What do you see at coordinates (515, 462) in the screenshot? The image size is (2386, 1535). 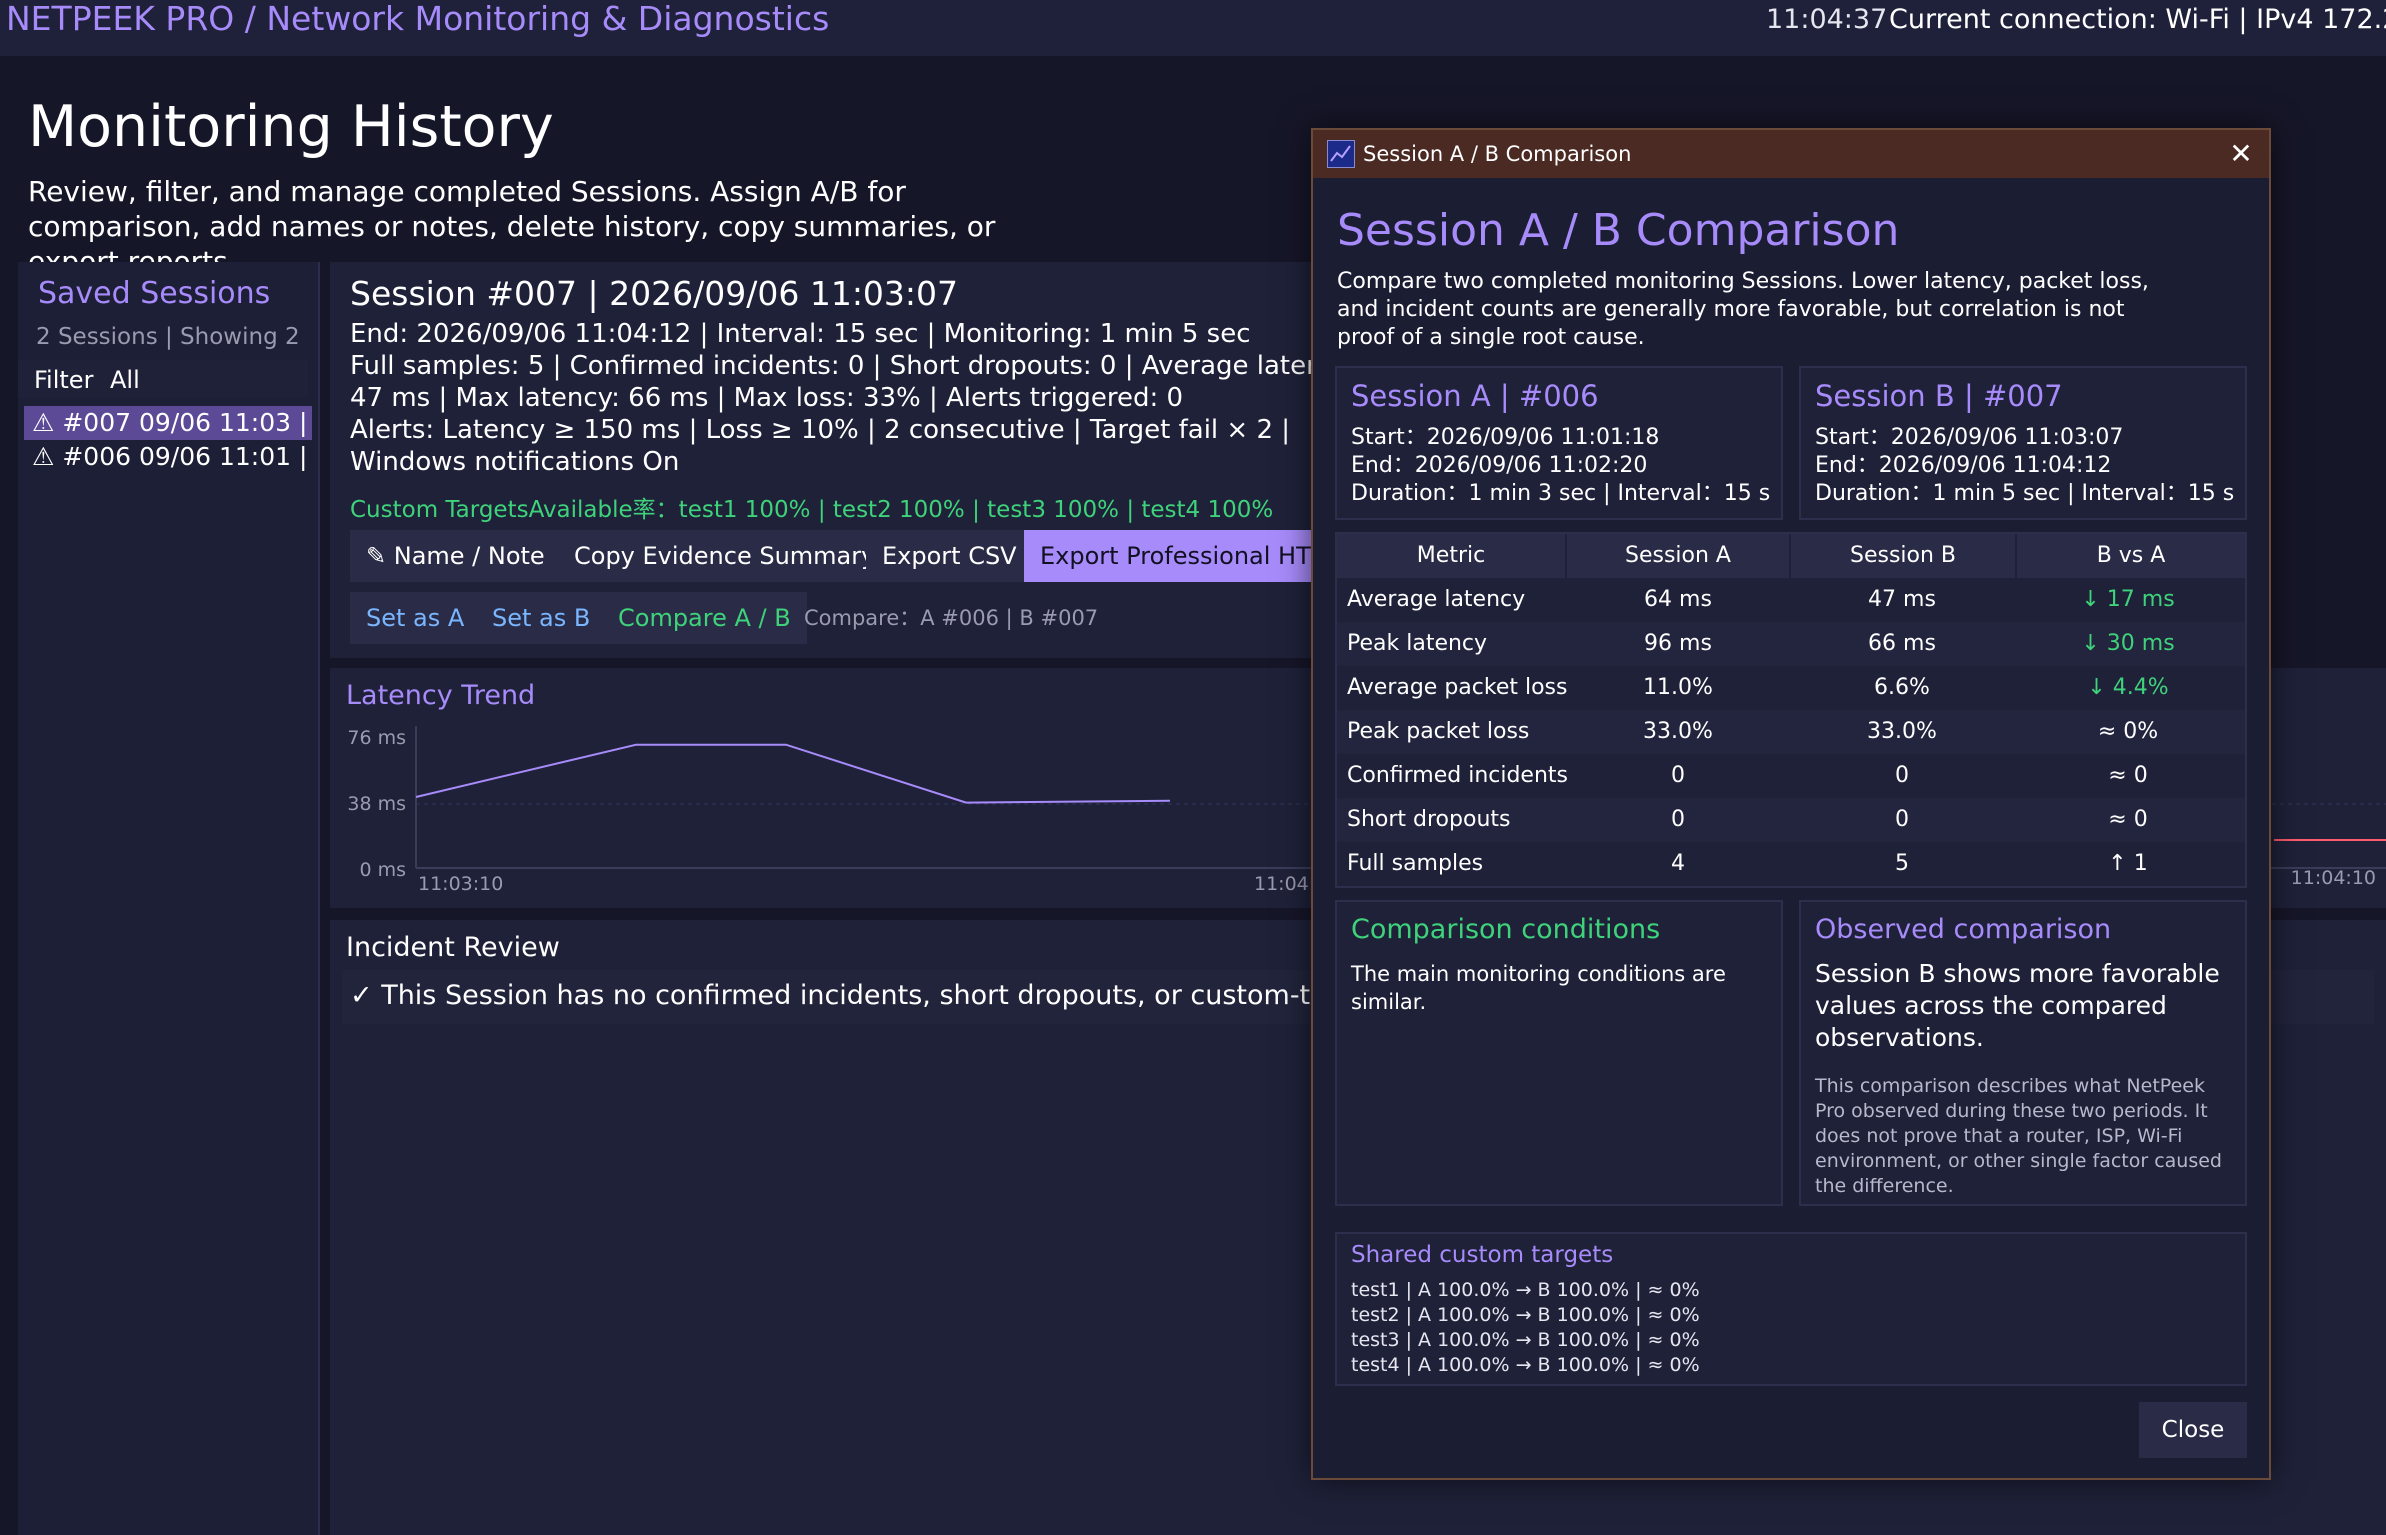 I see `session-detail-line: Windows notifications On` at bounding box center [515, 462].